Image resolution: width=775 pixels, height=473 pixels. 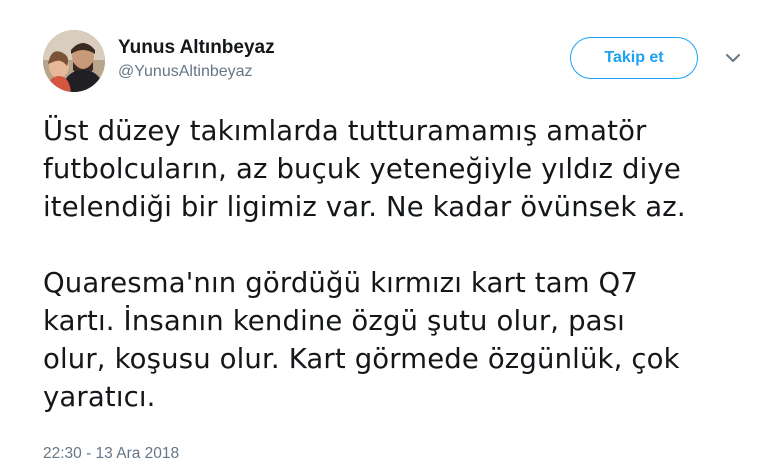 What do you see at coordinates (634, 58) in the screenshot?
I see `follow-button: Takip et` at bounding box center [634, 58].